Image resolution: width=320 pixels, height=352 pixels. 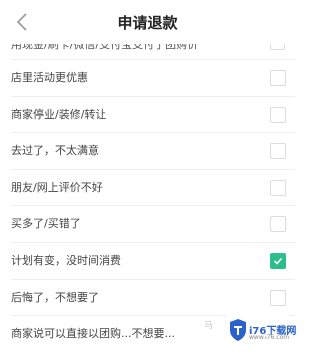 What do you see at coordinates (261, 331) in the screenshot?
I see `watermark-logo: i76下载网 www.i76.com` at bounding box center [261, 331].